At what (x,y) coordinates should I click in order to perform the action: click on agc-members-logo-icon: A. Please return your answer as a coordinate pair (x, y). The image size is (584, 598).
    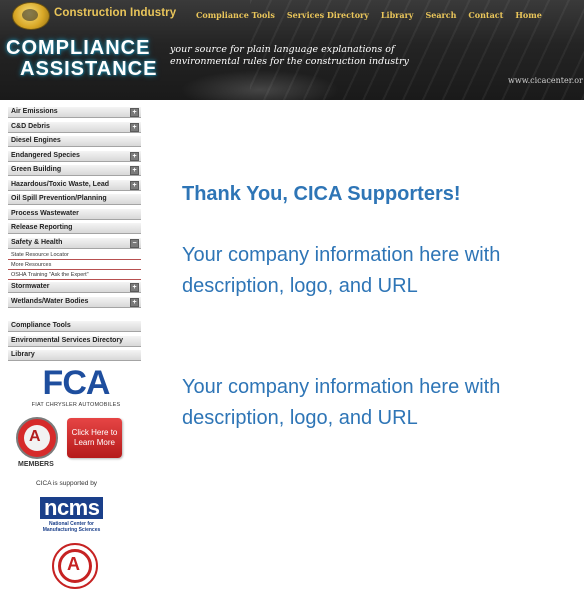
    Looking at the image, I should click on (37, 438).